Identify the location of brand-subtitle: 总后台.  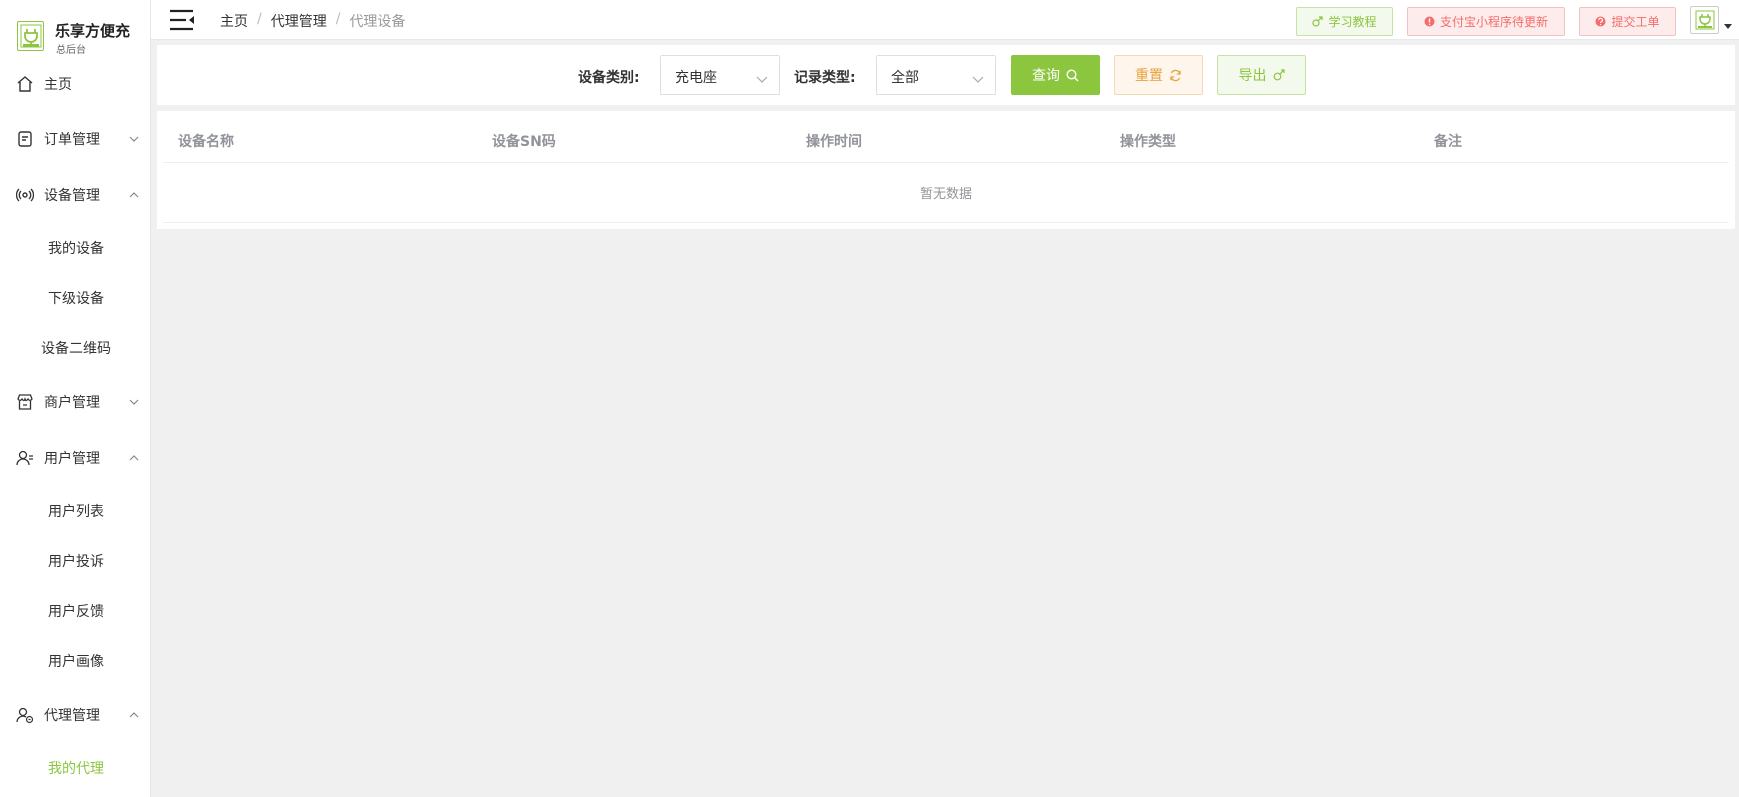
(71, 50).